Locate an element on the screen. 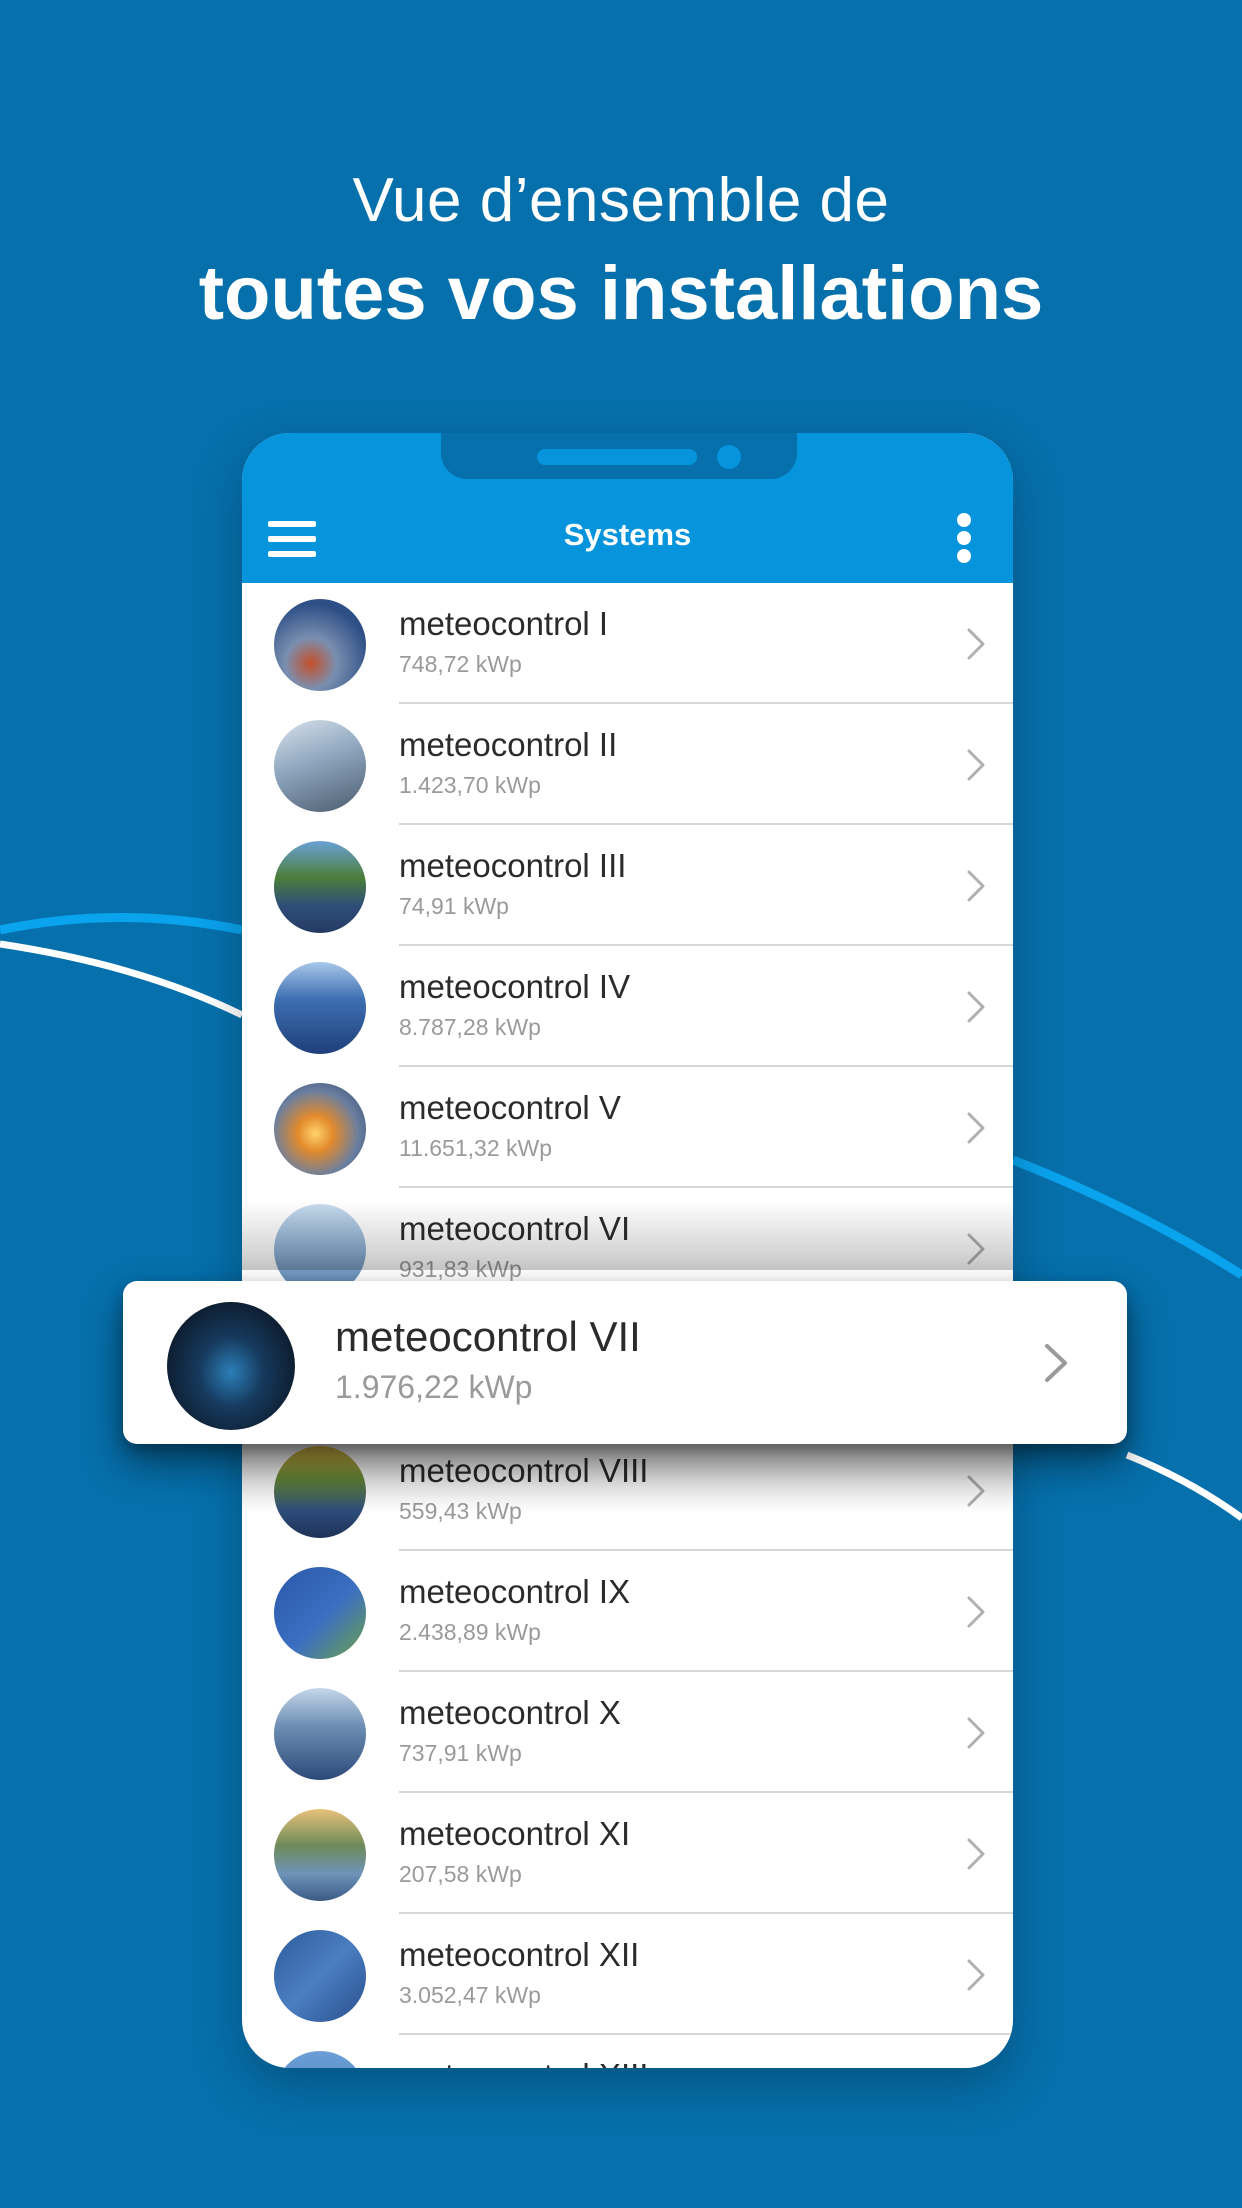  system-name: meteocontrol XIII is located at coordinates (523, 2061).